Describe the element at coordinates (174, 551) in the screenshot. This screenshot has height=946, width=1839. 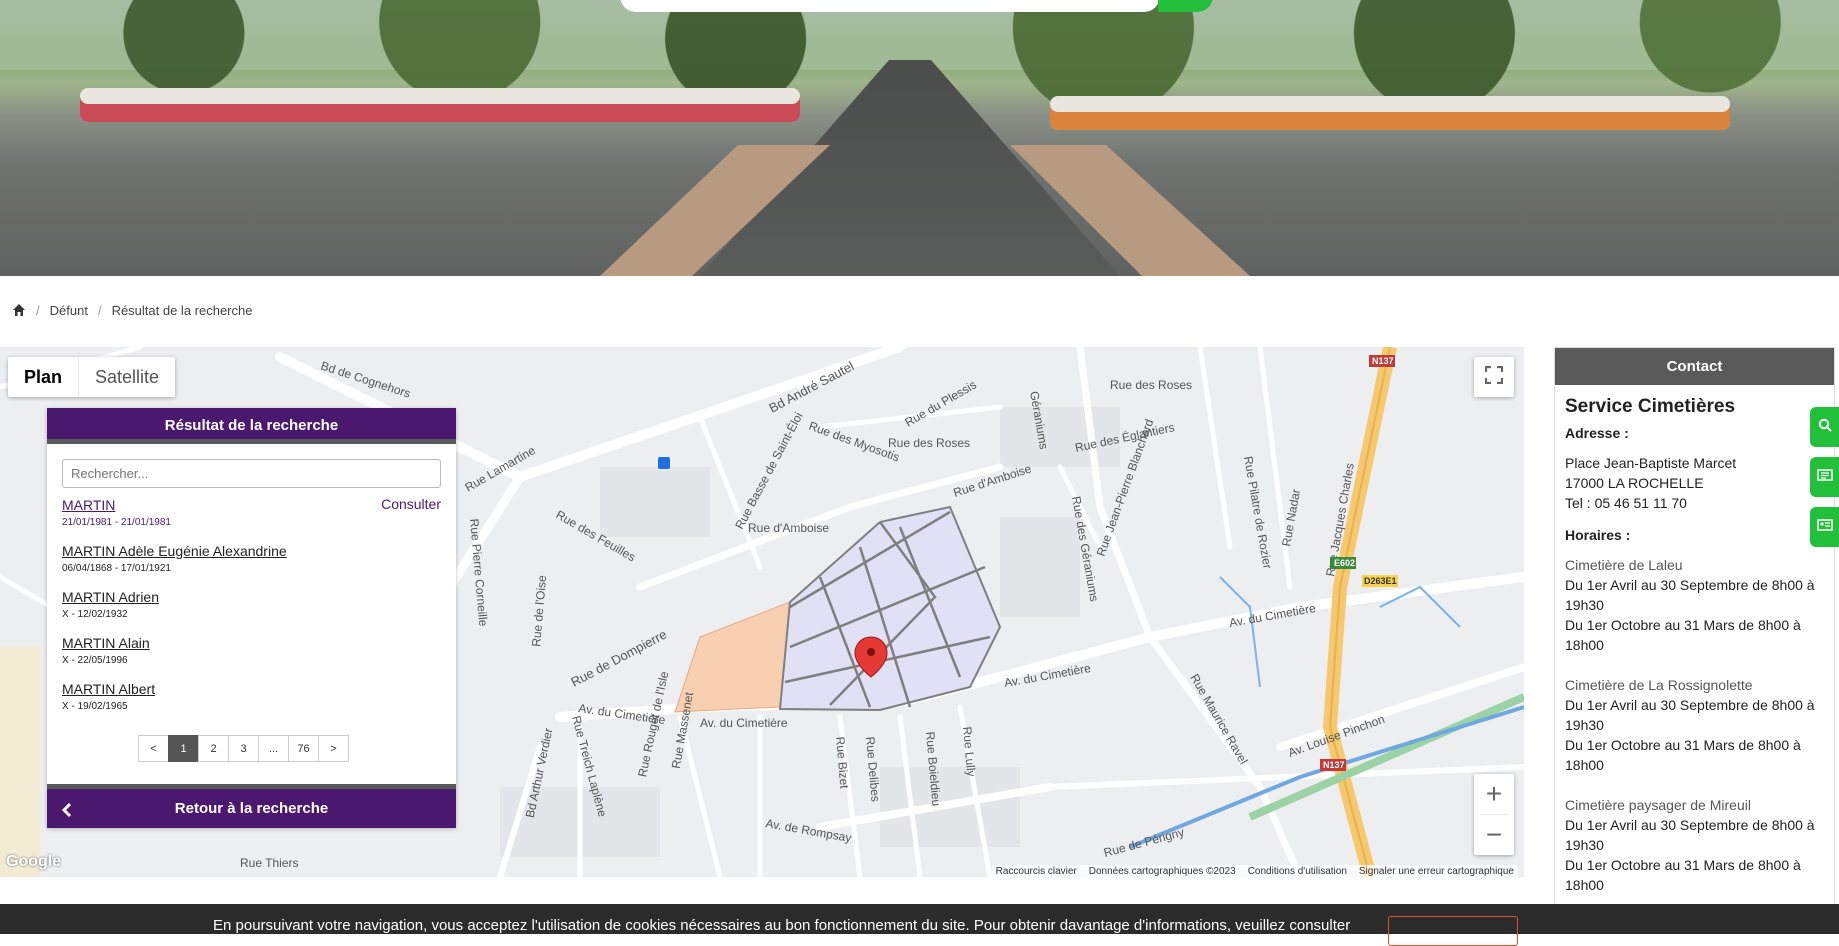
I see `result-name-link: MARTIN Adèle Eugénie Alexandrine` at that location.